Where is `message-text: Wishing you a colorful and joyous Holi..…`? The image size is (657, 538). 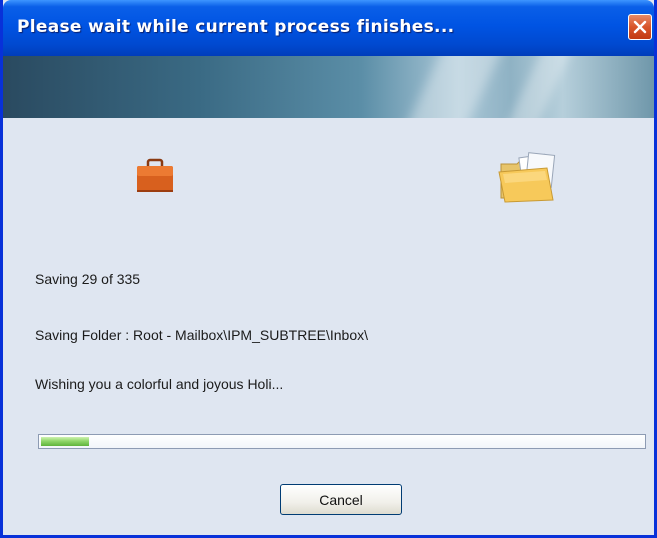 message-text: Wishing you a colorful and joyous Holi..… is located at coordinates (159, 384).